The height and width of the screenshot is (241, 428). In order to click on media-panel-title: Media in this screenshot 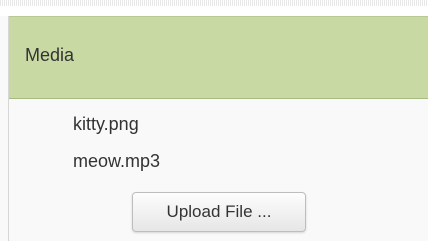, I will do `click(50, 55)`.